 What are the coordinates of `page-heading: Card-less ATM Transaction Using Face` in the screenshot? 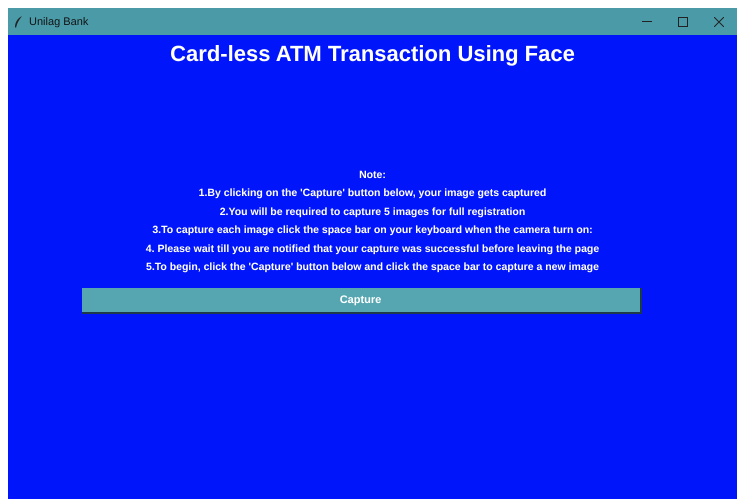 It's located at (372, 54).